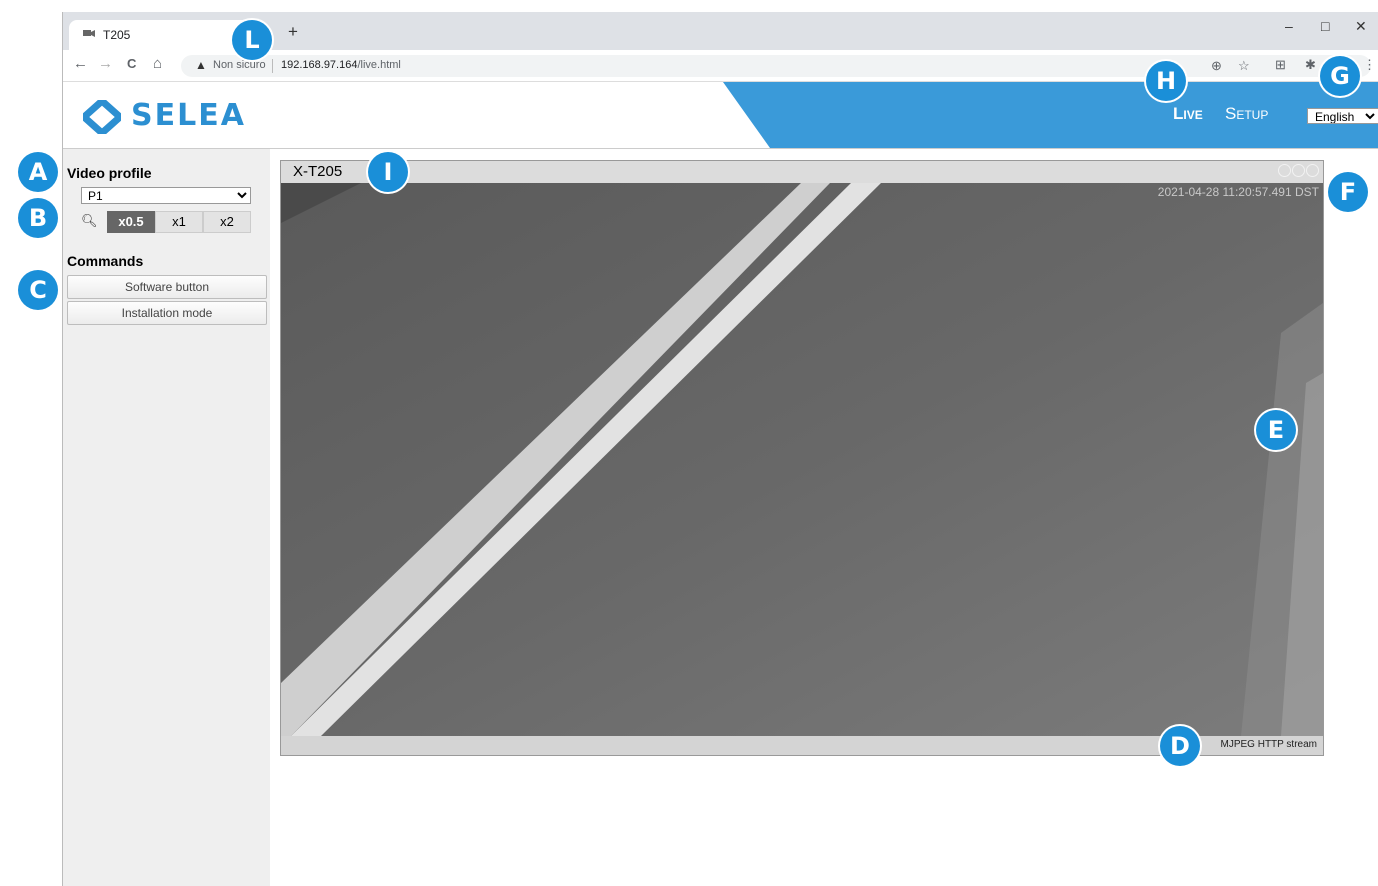 The image size is (1378, 886). I want to click on menu-icon: ⋮, so click(1369, 64).